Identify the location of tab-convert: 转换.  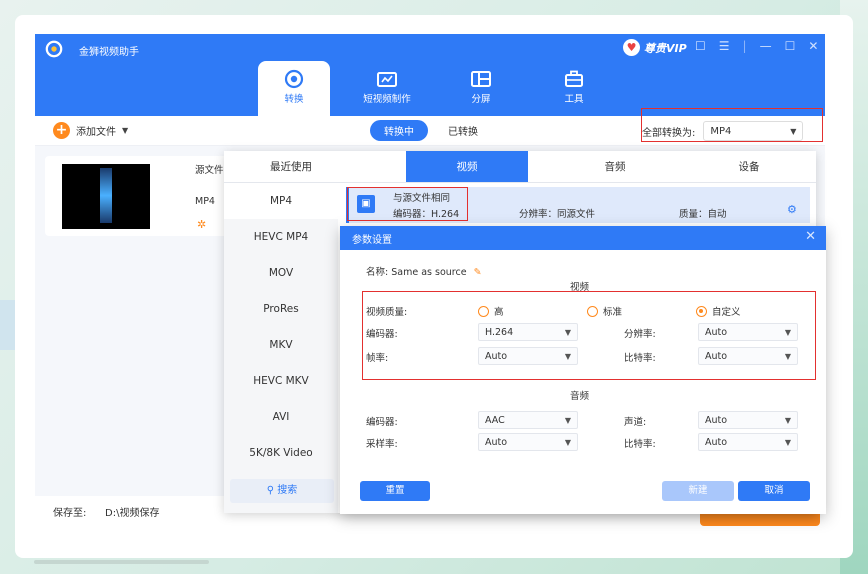
(294, 88).